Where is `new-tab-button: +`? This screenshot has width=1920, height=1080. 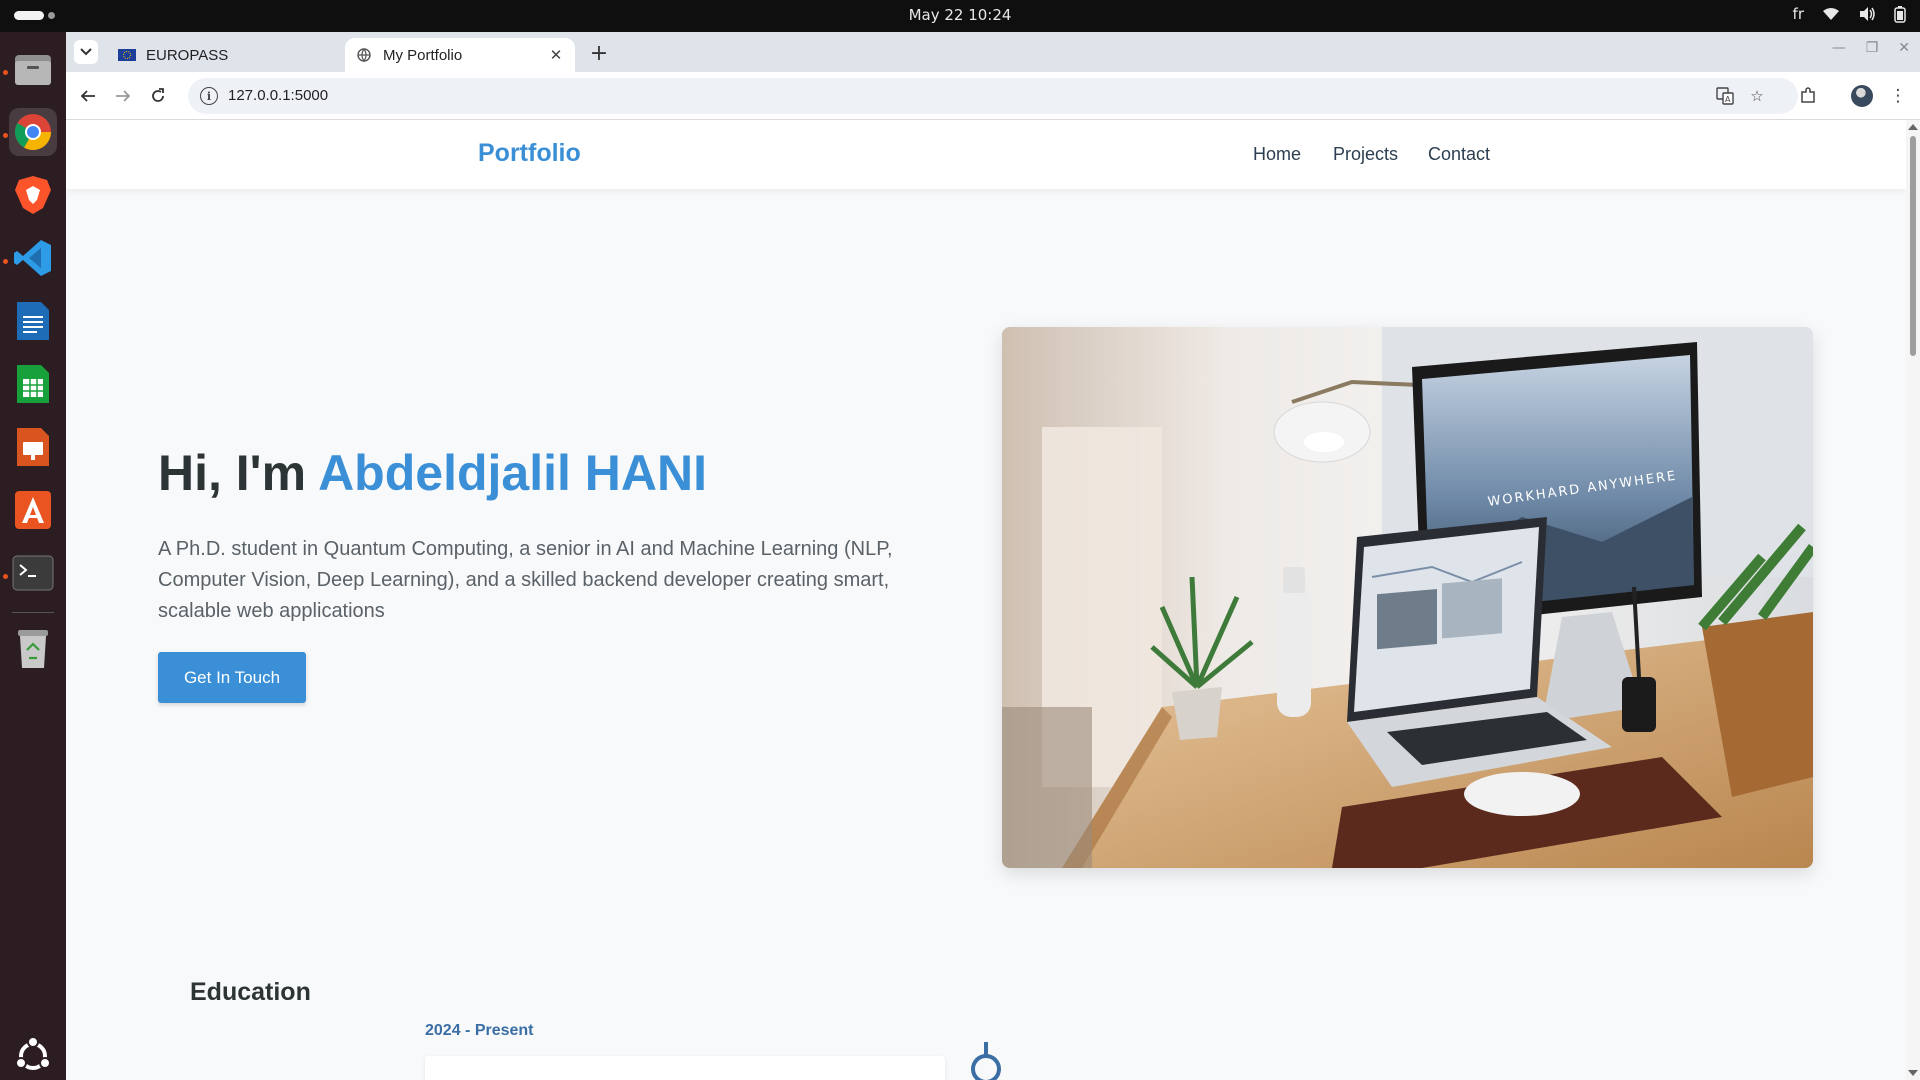 new-tab-button: + is located at coordinates (599, 53).